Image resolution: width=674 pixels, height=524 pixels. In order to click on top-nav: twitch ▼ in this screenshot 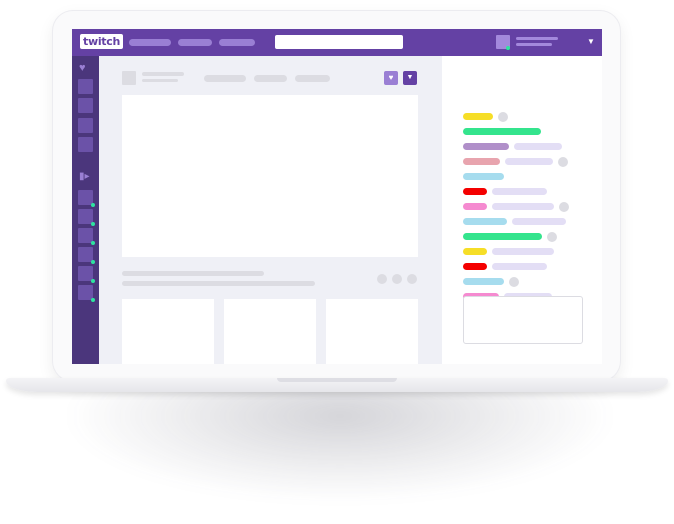, I will do `click(337, 42)`.